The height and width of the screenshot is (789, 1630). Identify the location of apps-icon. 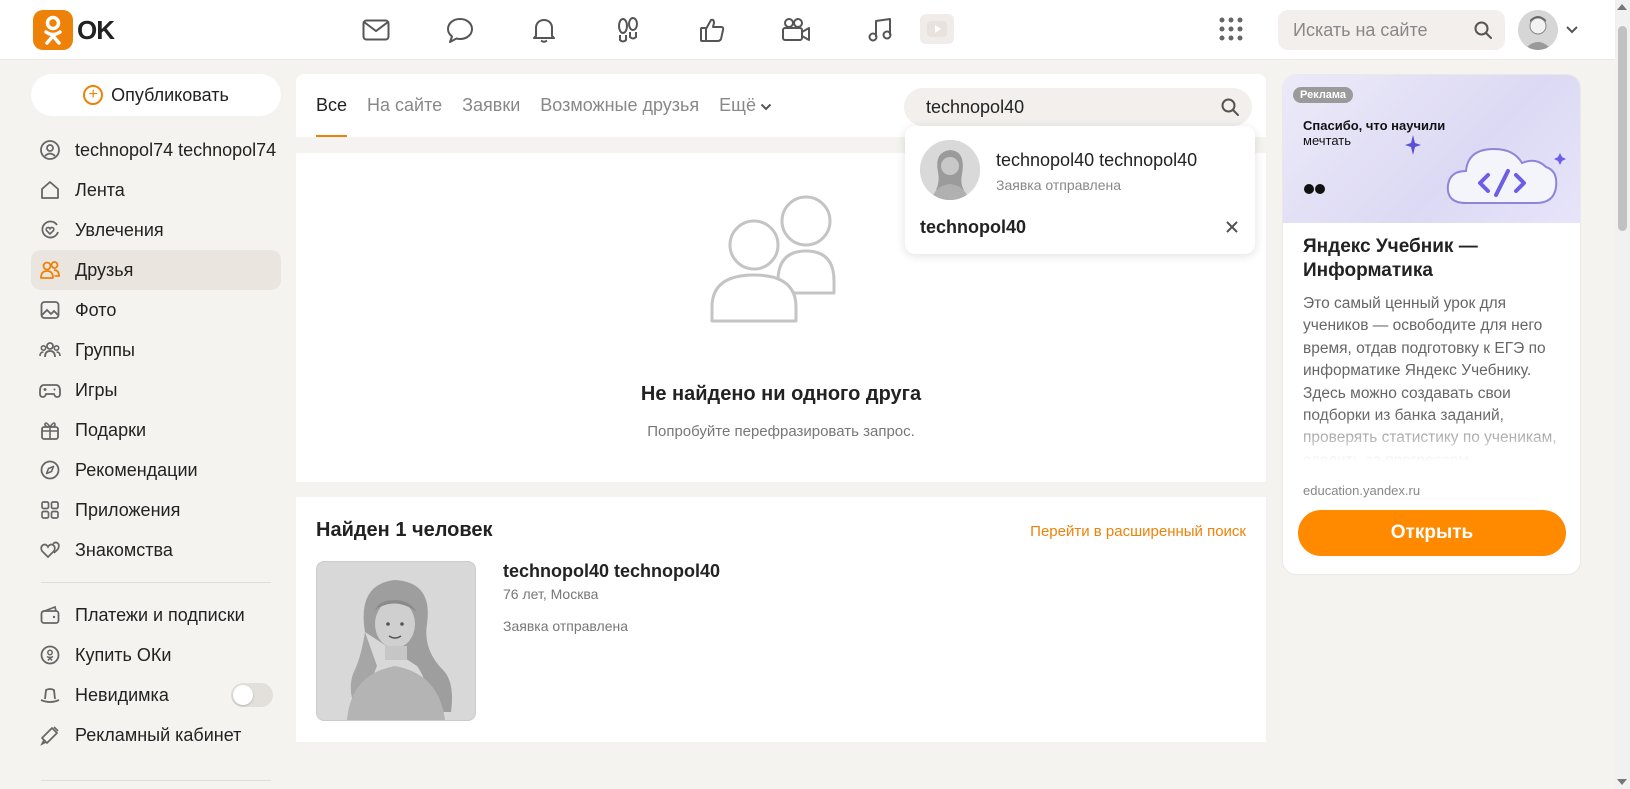
(50, 510).